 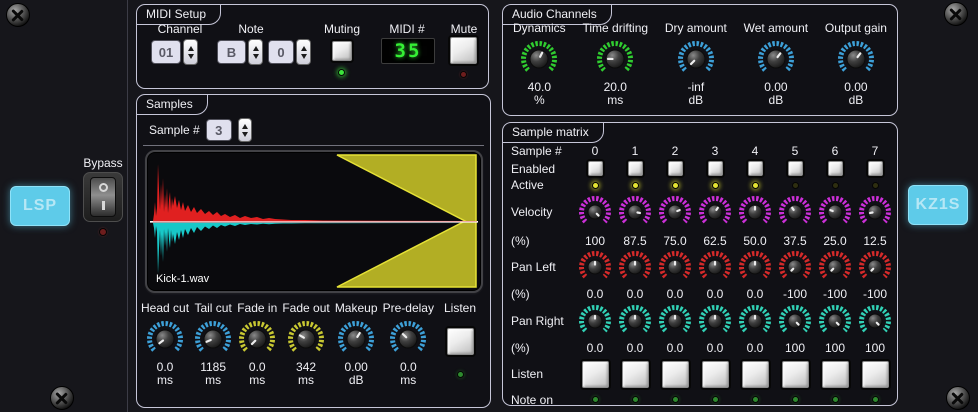 I want to click on channel-value: 01, so click(x=166, y=52).